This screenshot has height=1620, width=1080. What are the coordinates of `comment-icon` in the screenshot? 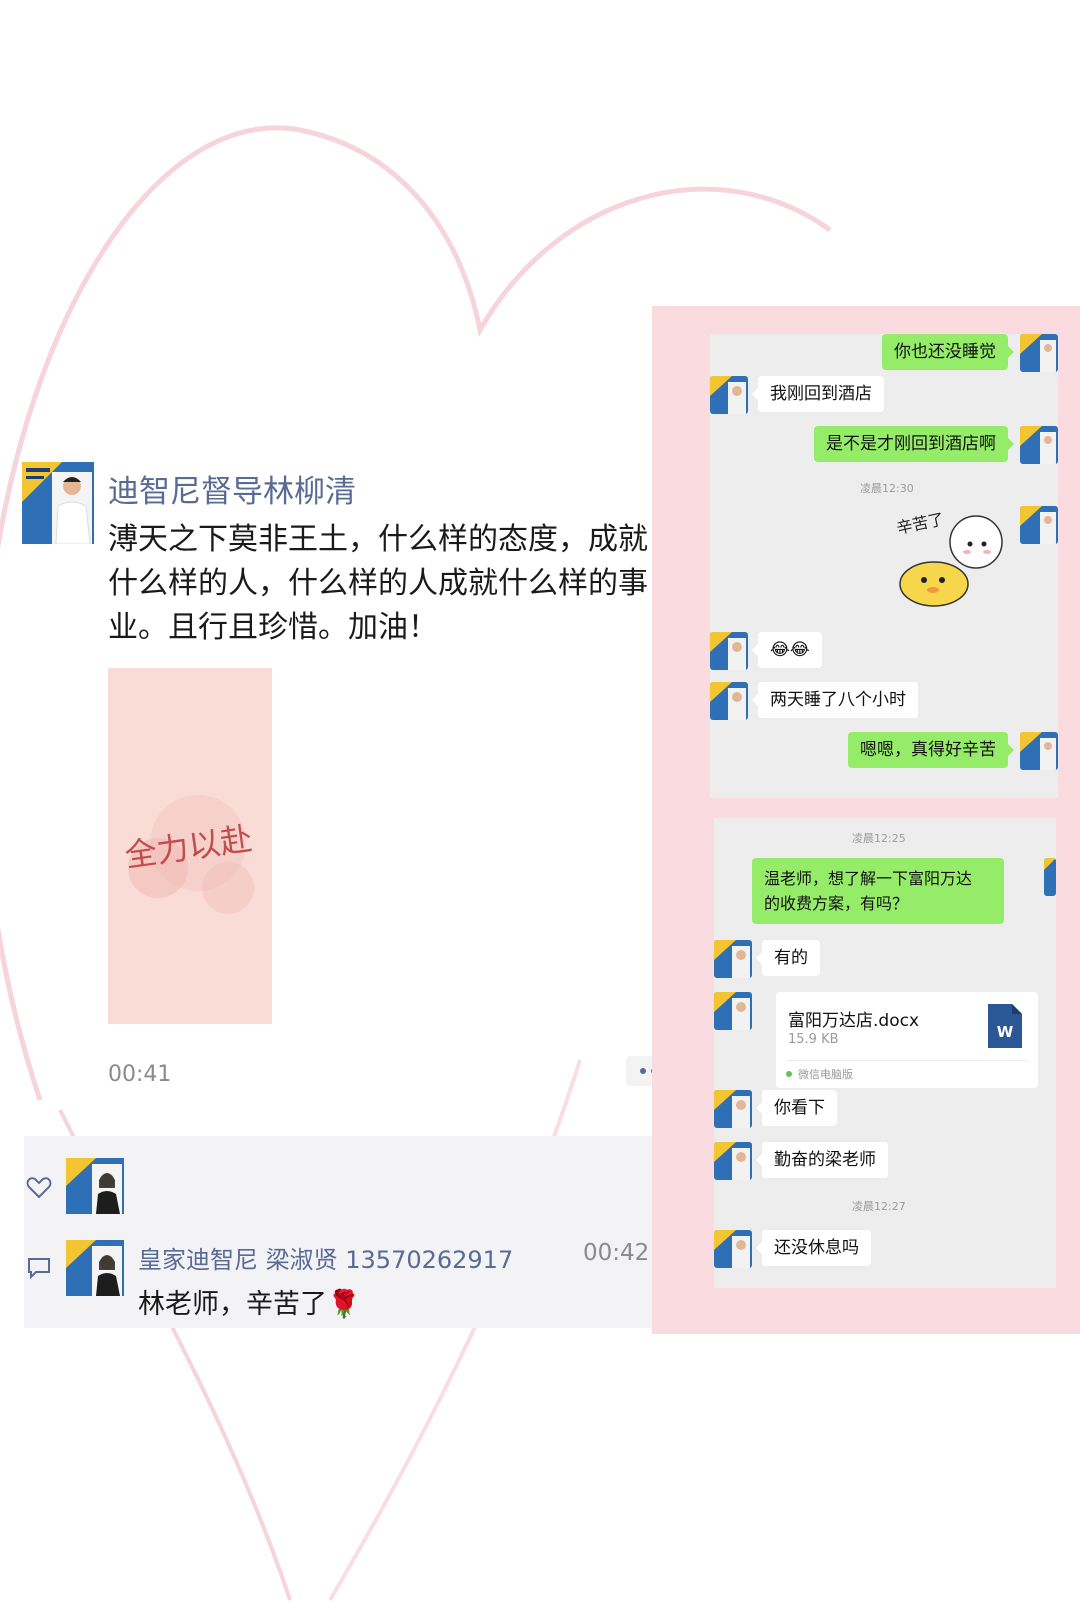 It's located at (39, 1269).